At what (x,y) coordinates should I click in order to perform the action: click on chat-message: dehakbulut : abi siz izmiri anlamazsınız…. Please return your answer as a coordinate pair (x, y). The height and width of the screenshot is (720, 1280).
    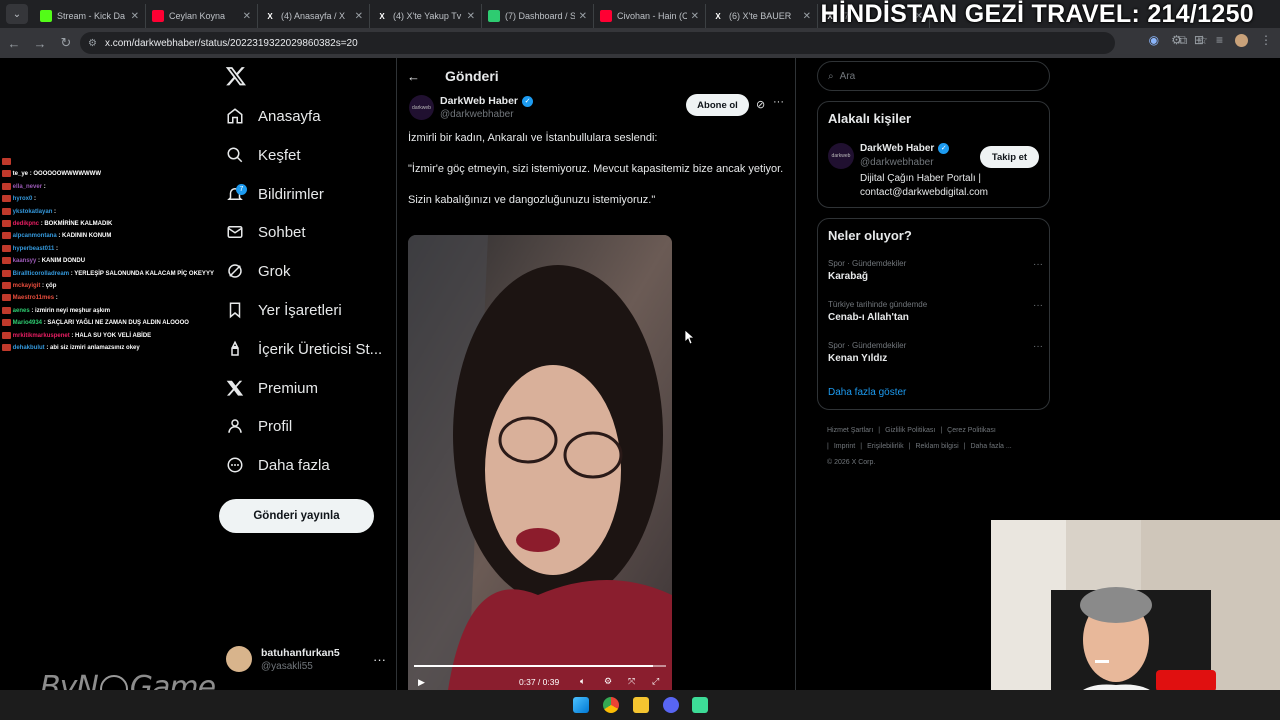
    Looking at the image, I should click on (114, 348).